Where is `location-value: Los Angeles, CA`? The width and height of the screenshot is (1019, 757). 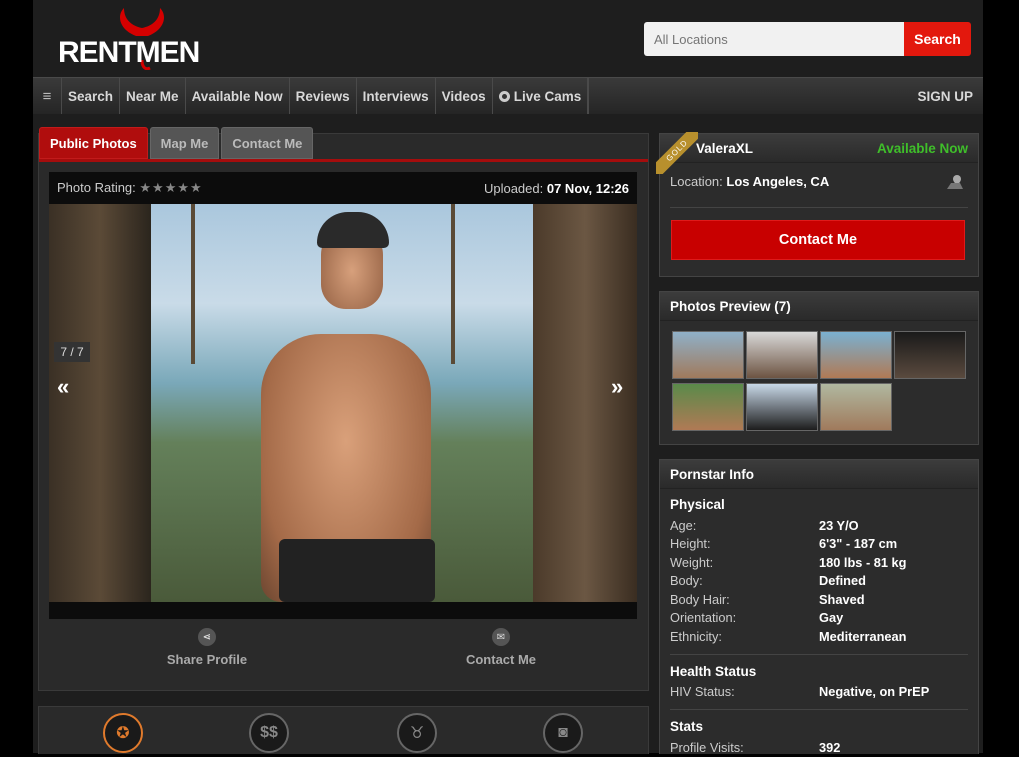 location-value: Los Angeles, CA is located at coordinates (778, 181).